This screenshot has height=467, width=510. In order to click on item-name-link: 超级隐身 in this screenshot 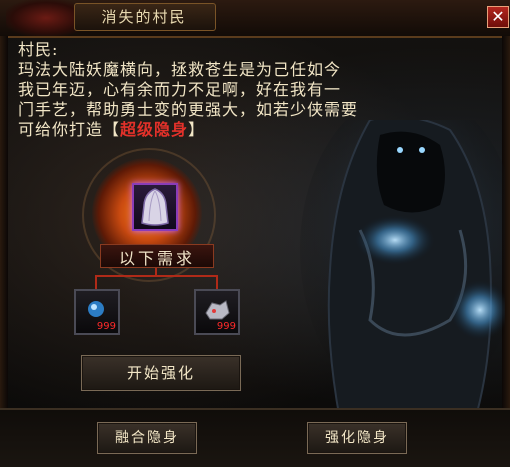, I will do `click(154, 129)`.